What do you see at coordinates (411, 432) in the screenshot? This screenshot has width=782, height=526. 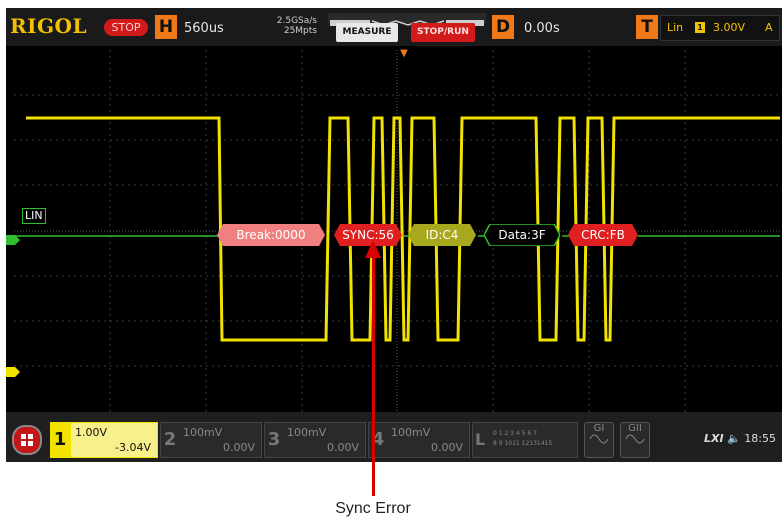 I see `channel4-scale: 100mV` at bounding box center [411, 432].